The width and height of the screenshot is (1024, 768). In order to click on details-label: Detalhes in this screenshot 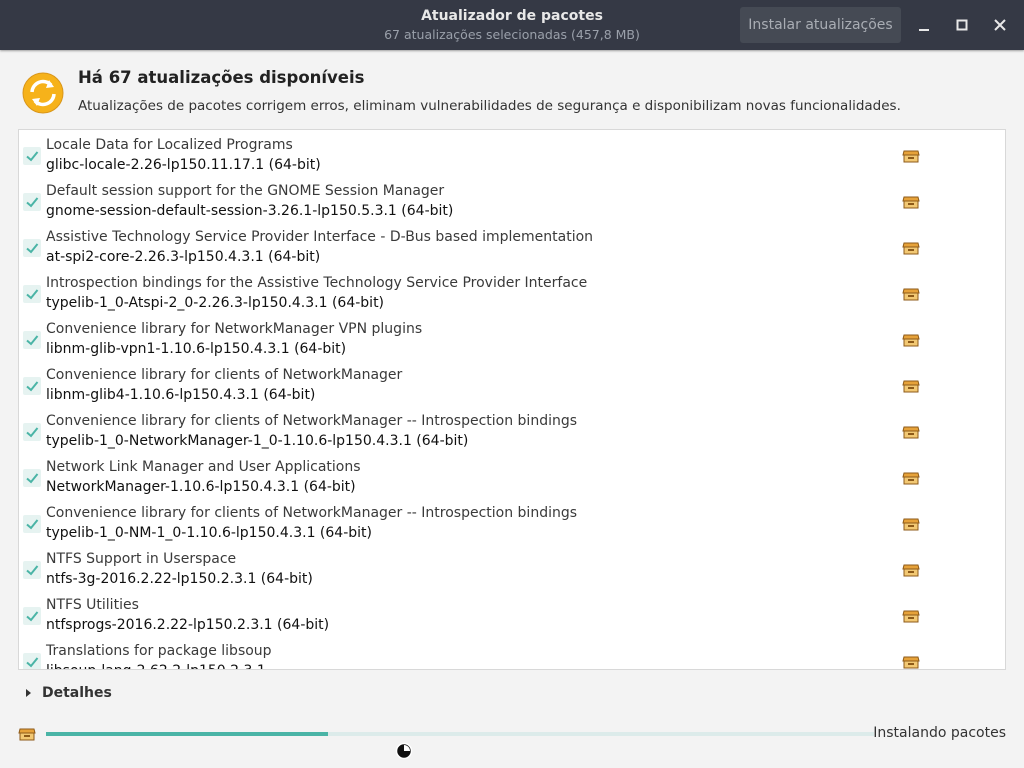, I will do `click(77, 693)`.